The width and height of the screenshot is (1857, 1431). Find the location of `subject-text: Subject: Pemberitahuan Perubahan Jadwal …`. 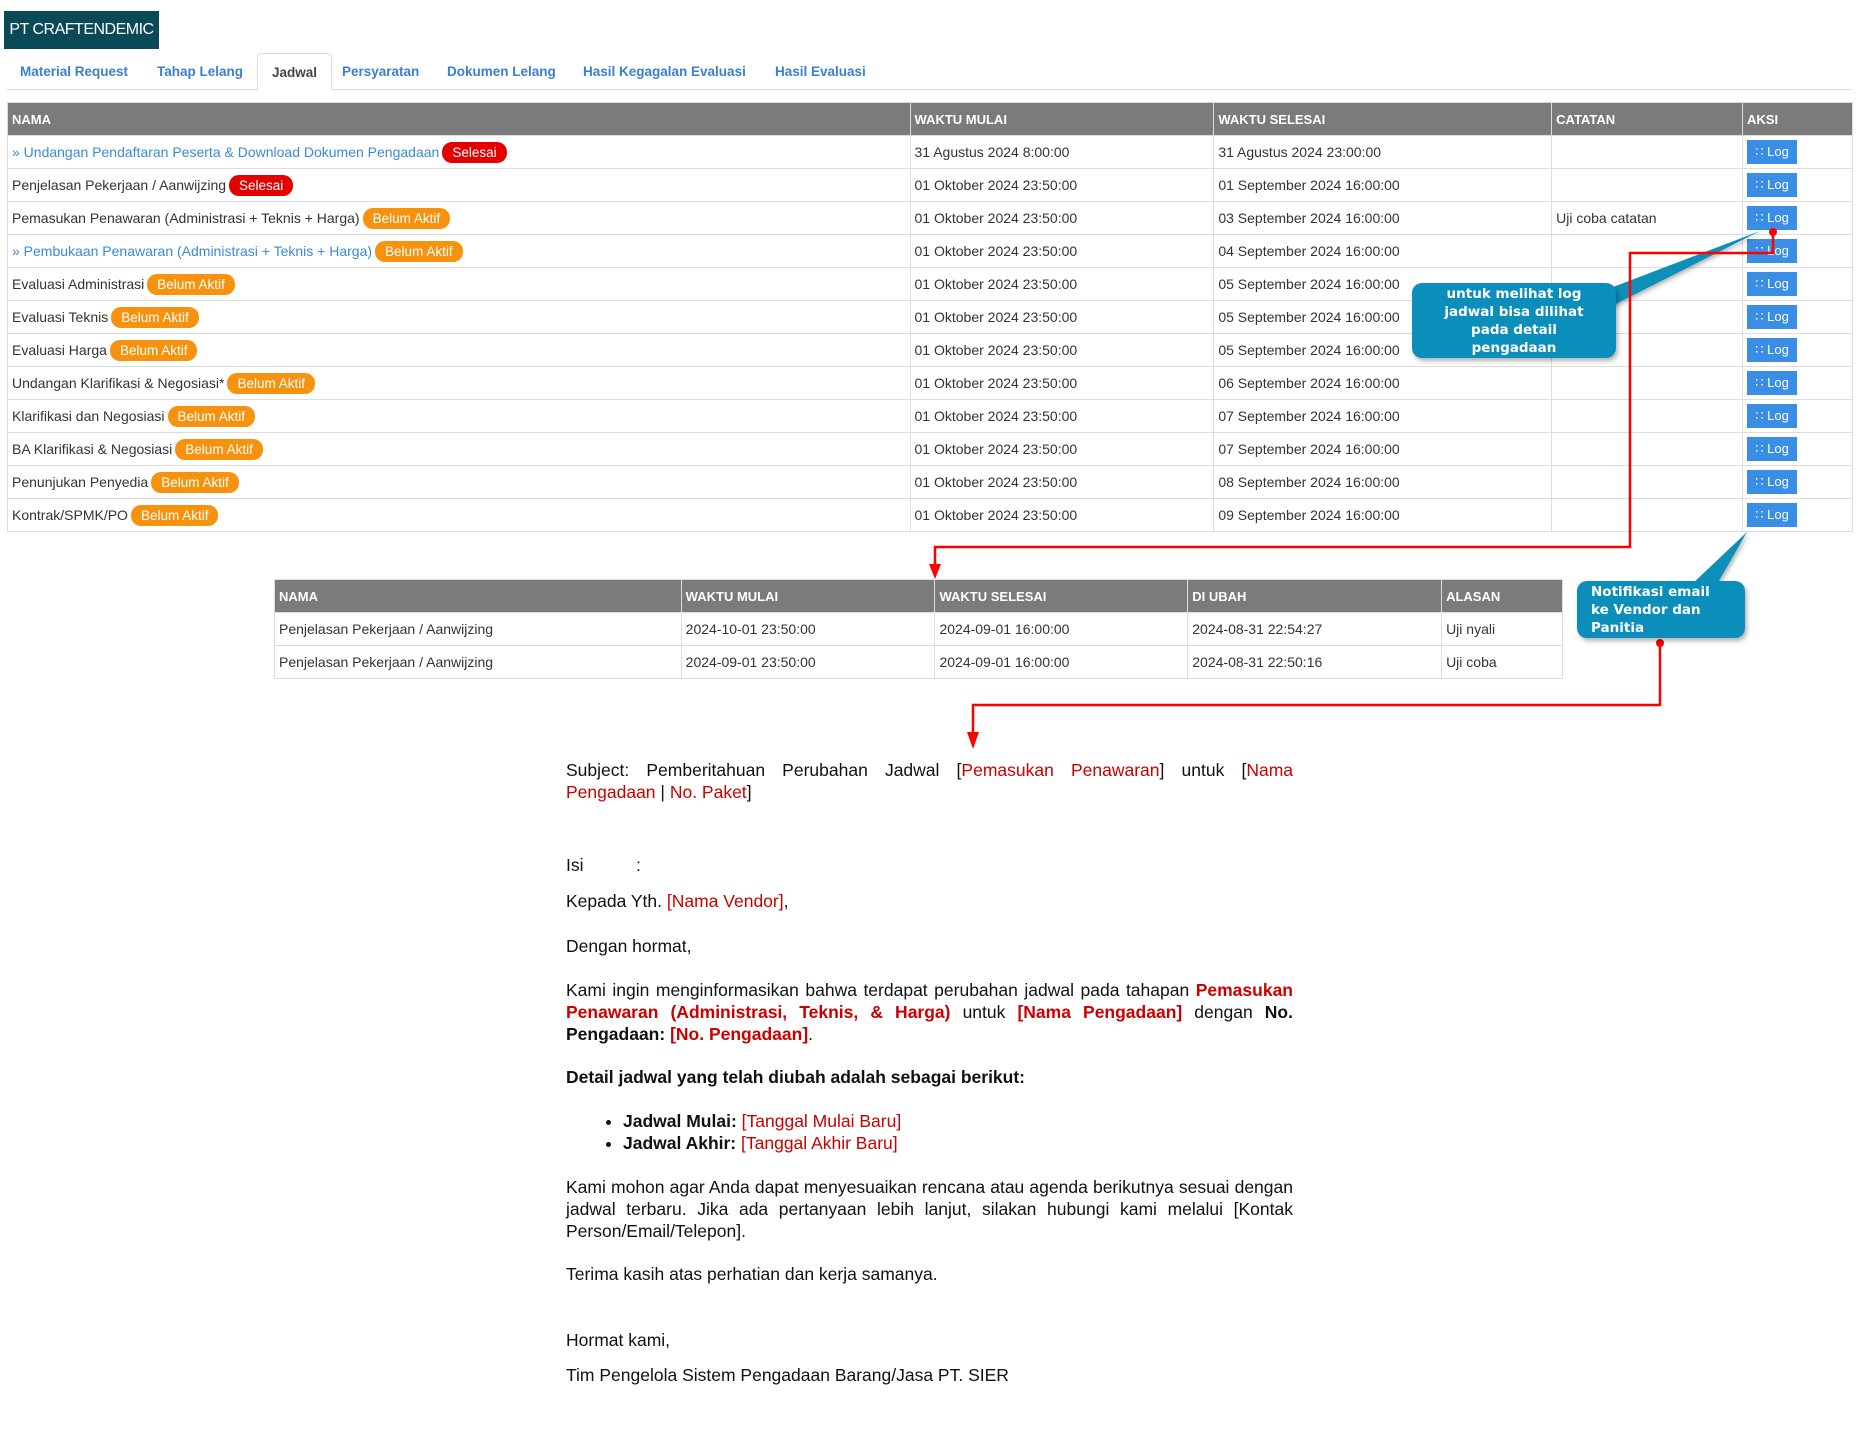

subject-text: Subject: Pemberitahuan Perubahan Jadwal … is located at coordinates (764, 770).